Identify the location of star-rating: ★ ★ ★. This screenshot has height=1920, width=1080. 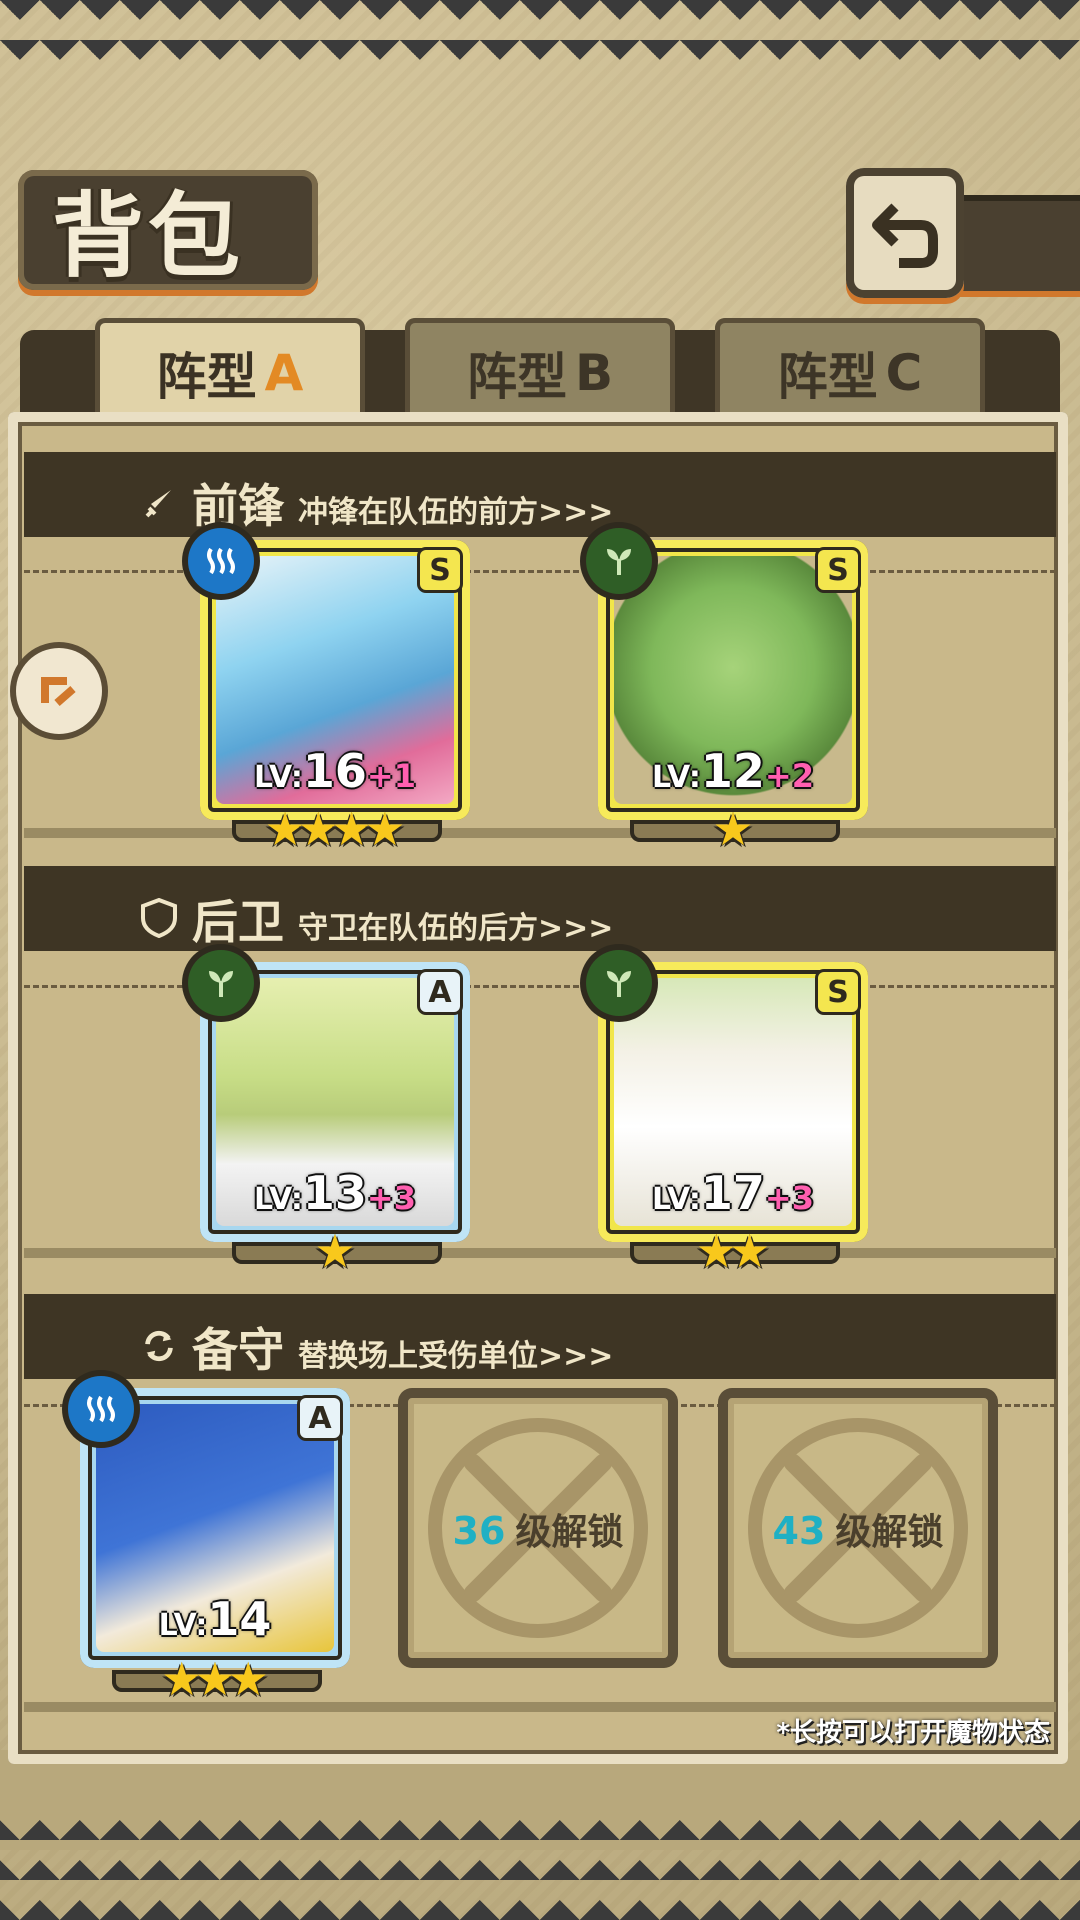
(215, 1679).